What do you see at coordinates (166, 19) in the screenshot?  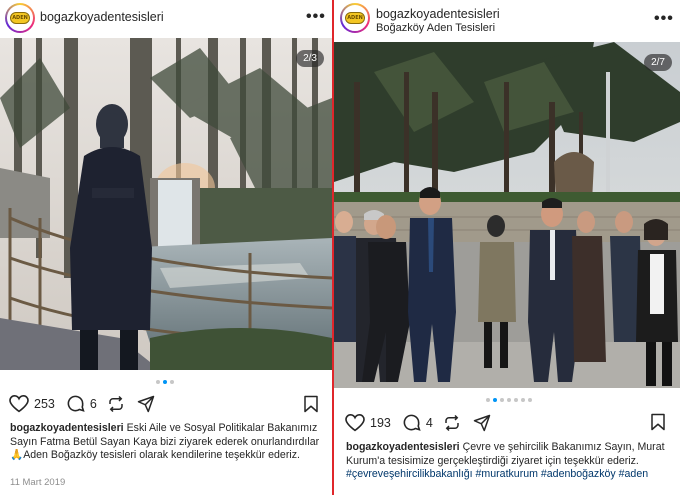 I see `post-header: ADEN bogazkoyadentesisleri •••` at bounding box center [166, 19].